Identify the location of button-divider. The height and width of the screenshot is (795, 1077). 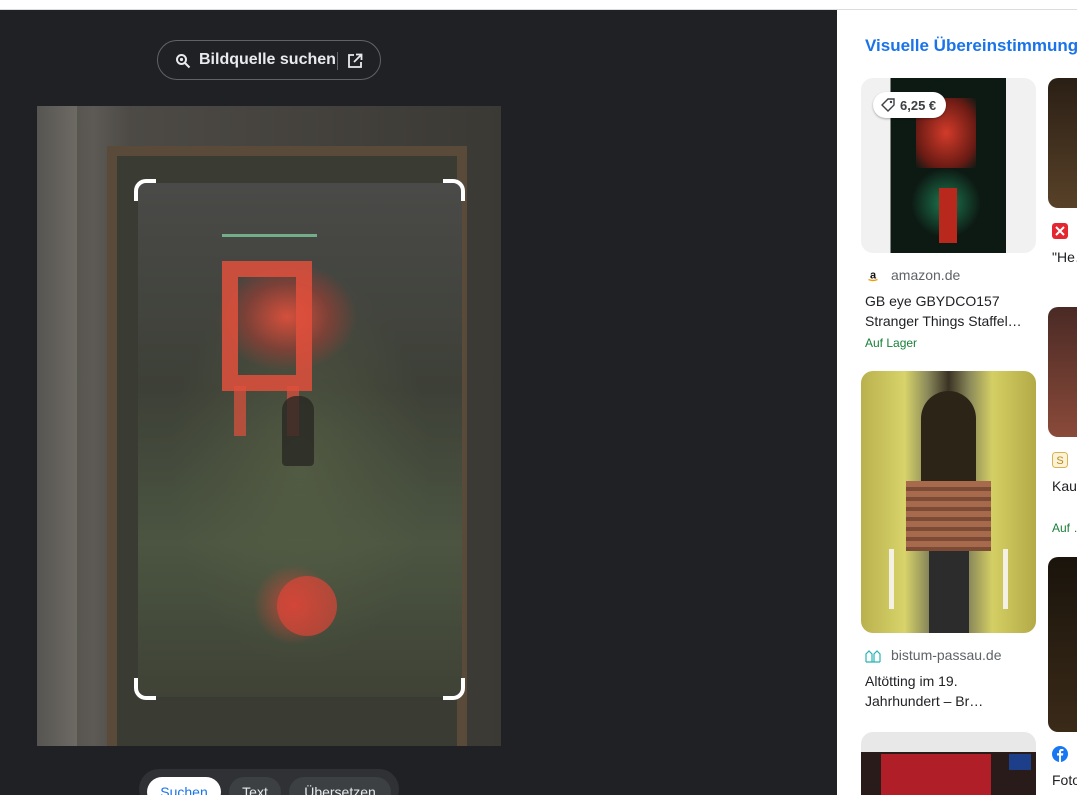
(337, 61).